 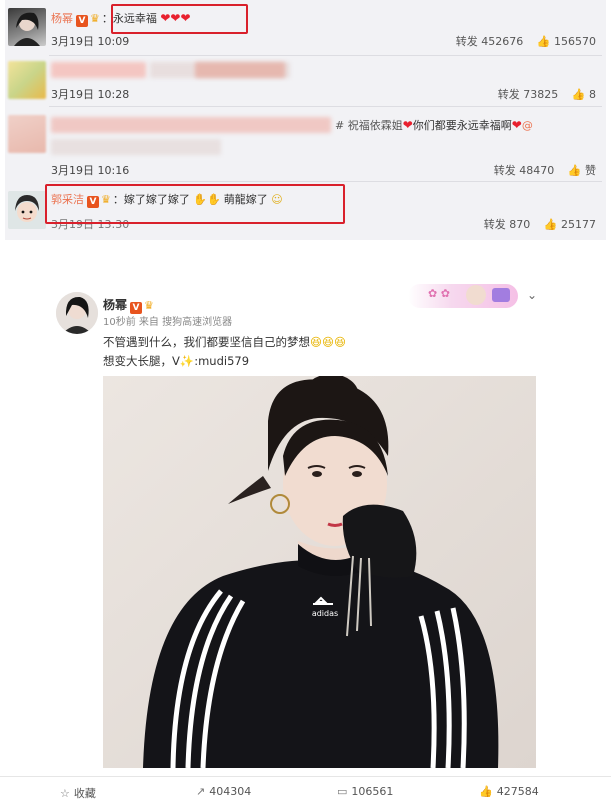 What do you see at coordinates (305, 791) in the screenshot?
I see `post-action-bar: ☆ 收藏 ↗ 404304 ▭ 106561 👍 427584` at bounding box center [305, 791].